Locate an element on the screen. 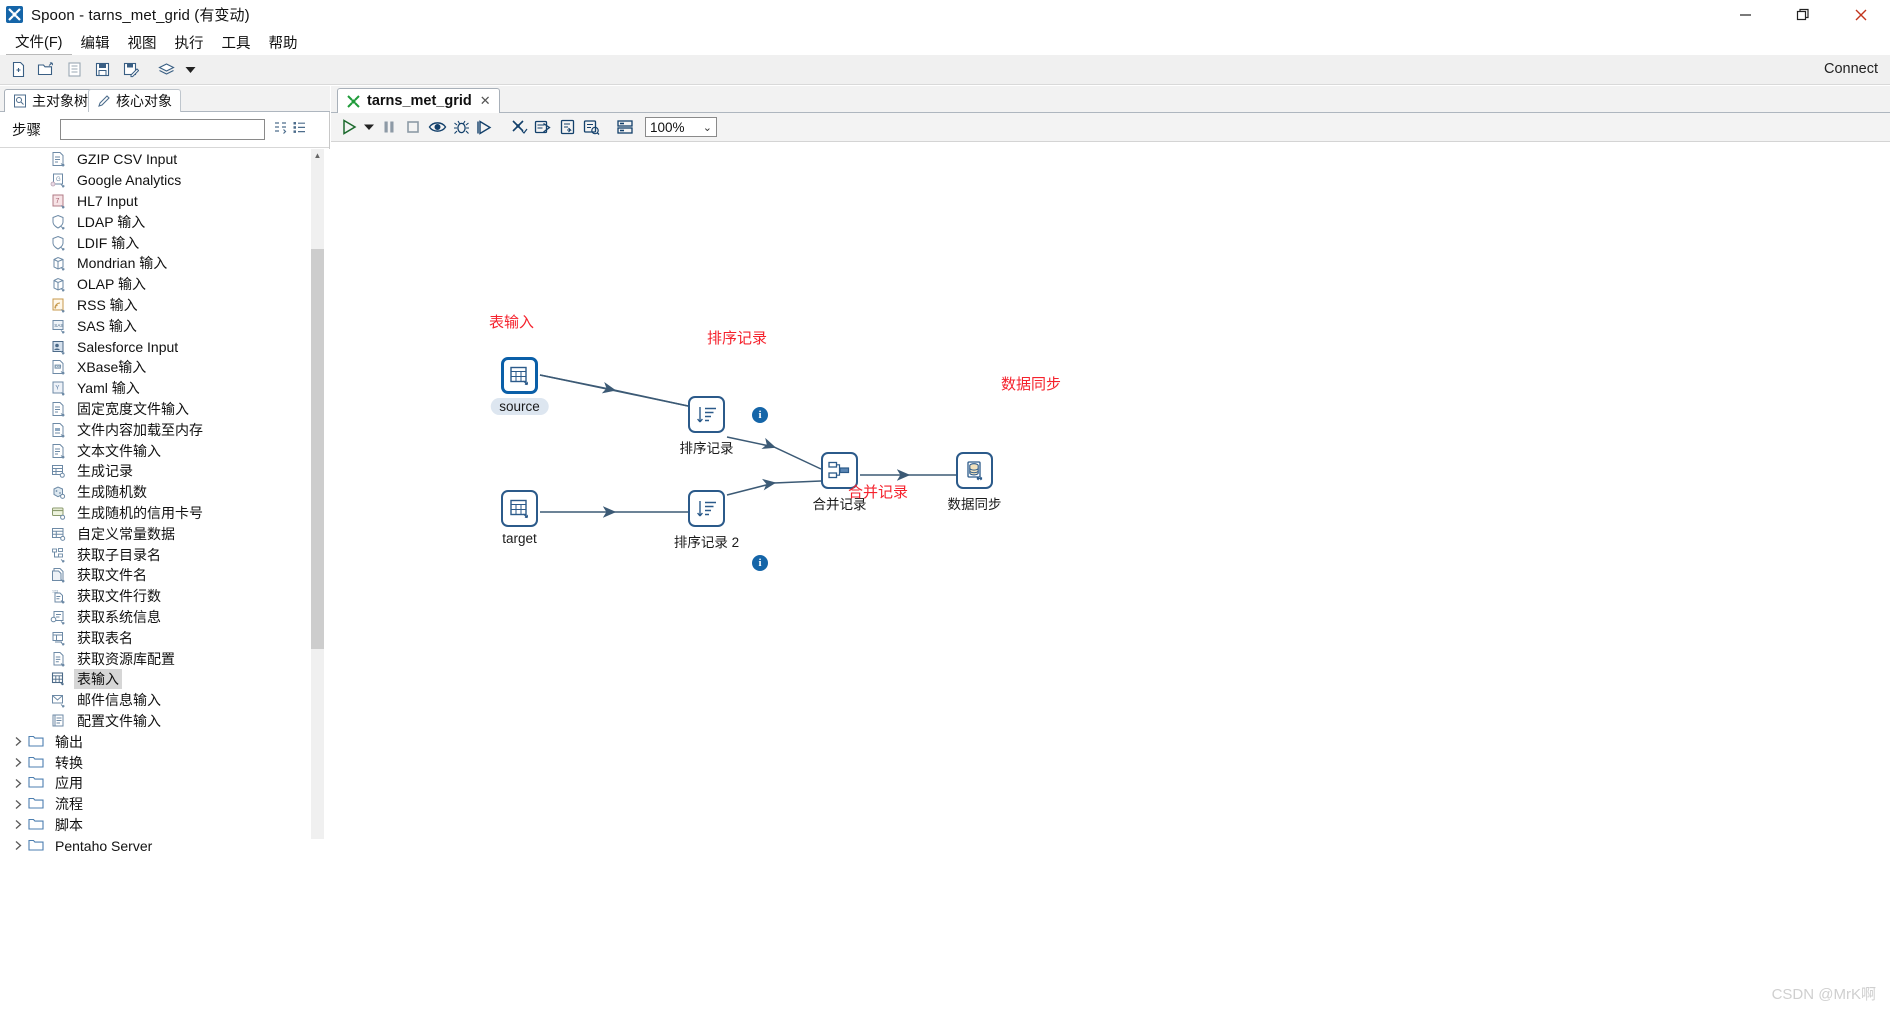 This screenshot has height=1012, width=1890. tree-step-7: RSS 输入 is located at coordinates (165, 305).